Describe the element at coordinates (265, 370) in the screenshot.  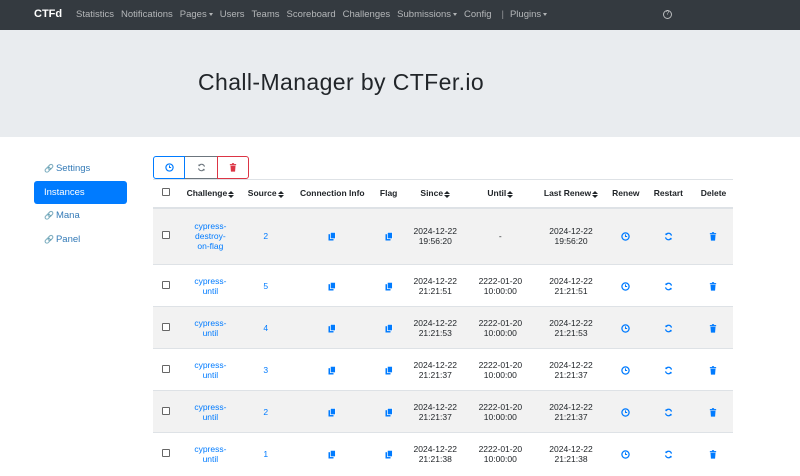
I see `source-link: 3` at that location.